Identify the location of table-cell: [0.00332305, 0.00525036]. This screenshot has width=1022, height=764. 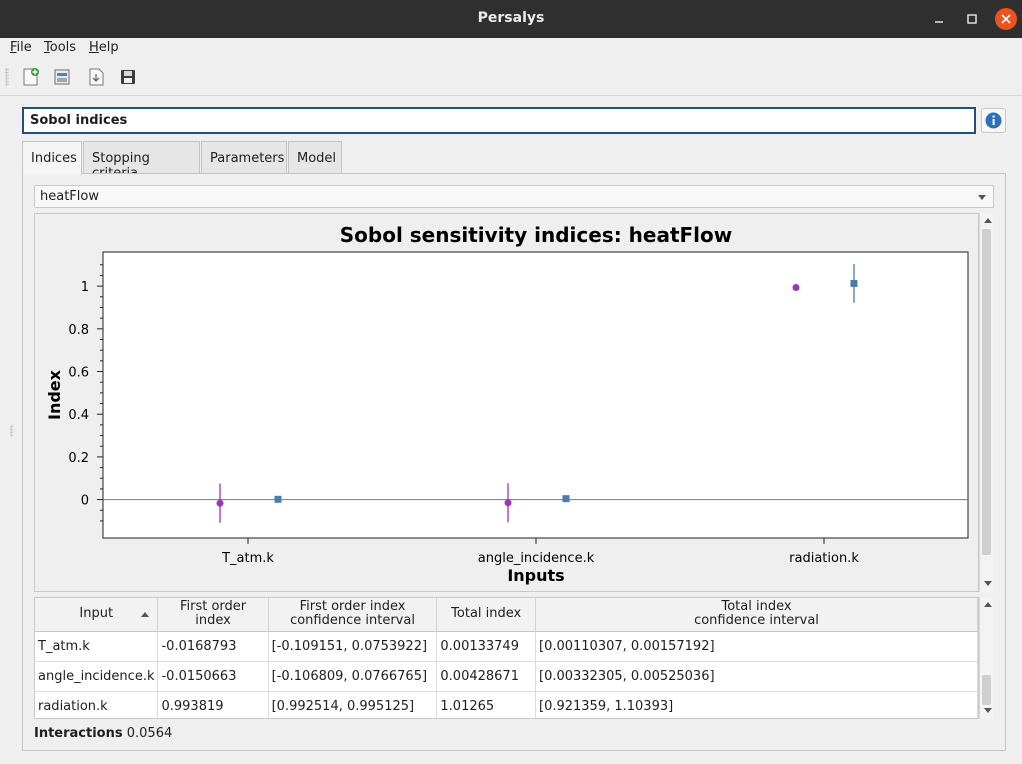
(756, 676).